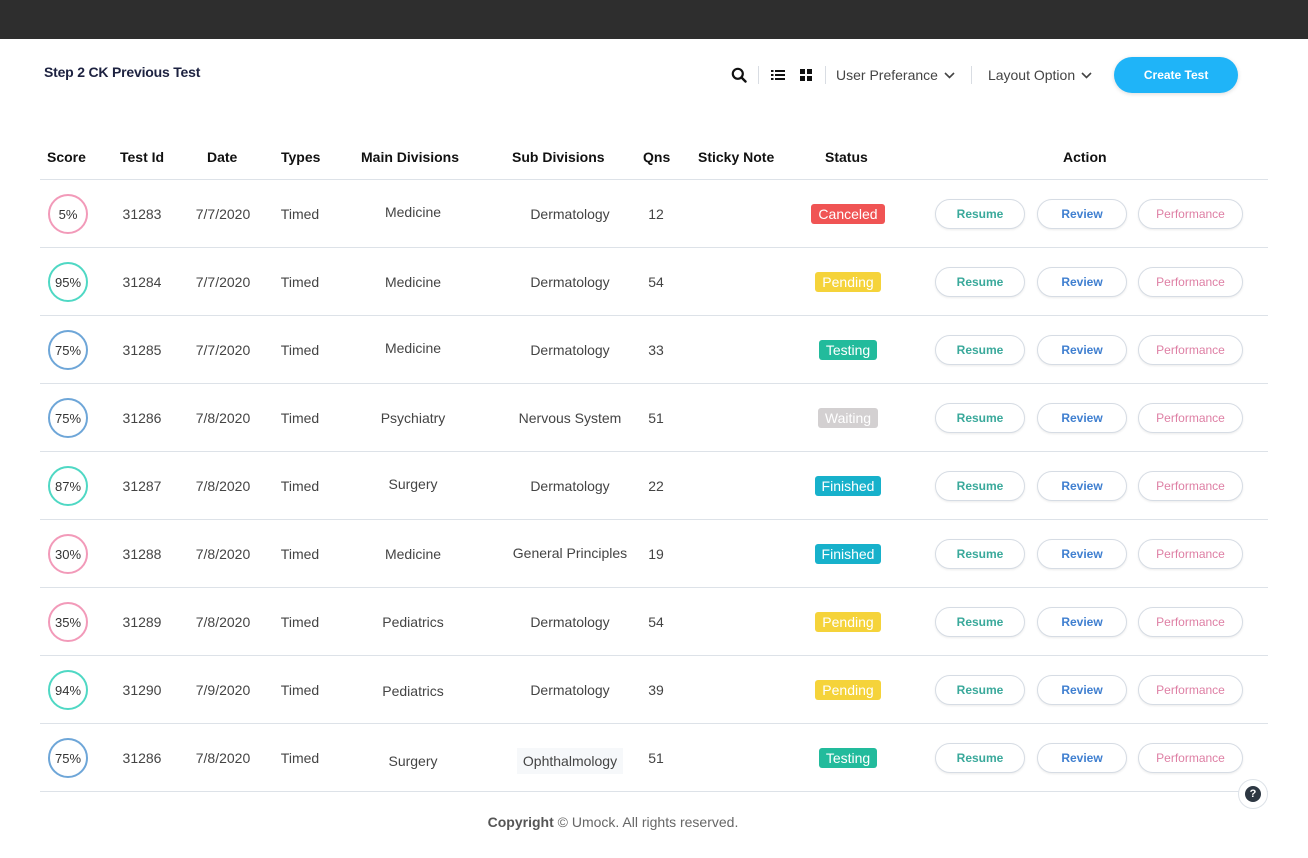  Describe the element at coordinates (949, 75) in the screenshot. I see `chevron-down-icon` at that location.